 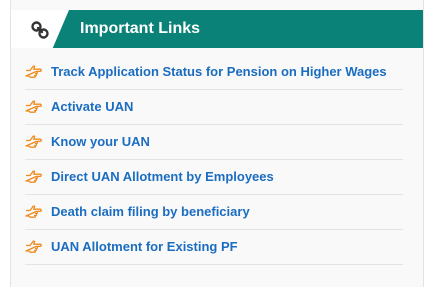 I want to click on link-death-claim-filing: Death claim filing by beneficiary, so click(x=214, y=212).